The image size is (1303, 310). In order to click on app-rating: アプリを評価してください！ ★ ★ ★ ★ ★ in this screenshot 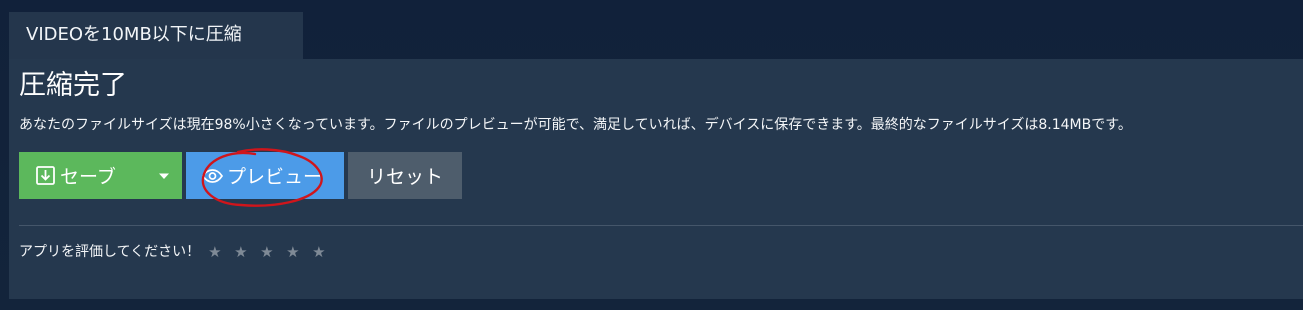, I will do `click(178, 252)`.